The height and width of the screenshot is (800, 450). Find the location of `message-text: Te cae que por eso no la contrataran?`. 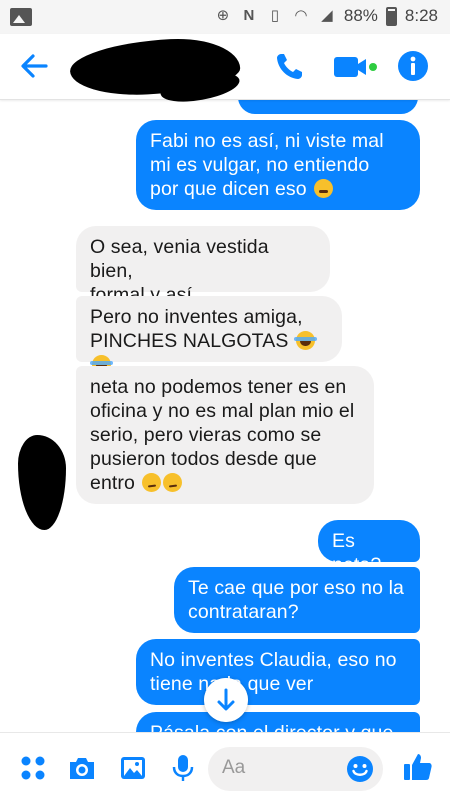

message-text: Te cae que por eso no la contrataran? is located at coordinates (296, 600).